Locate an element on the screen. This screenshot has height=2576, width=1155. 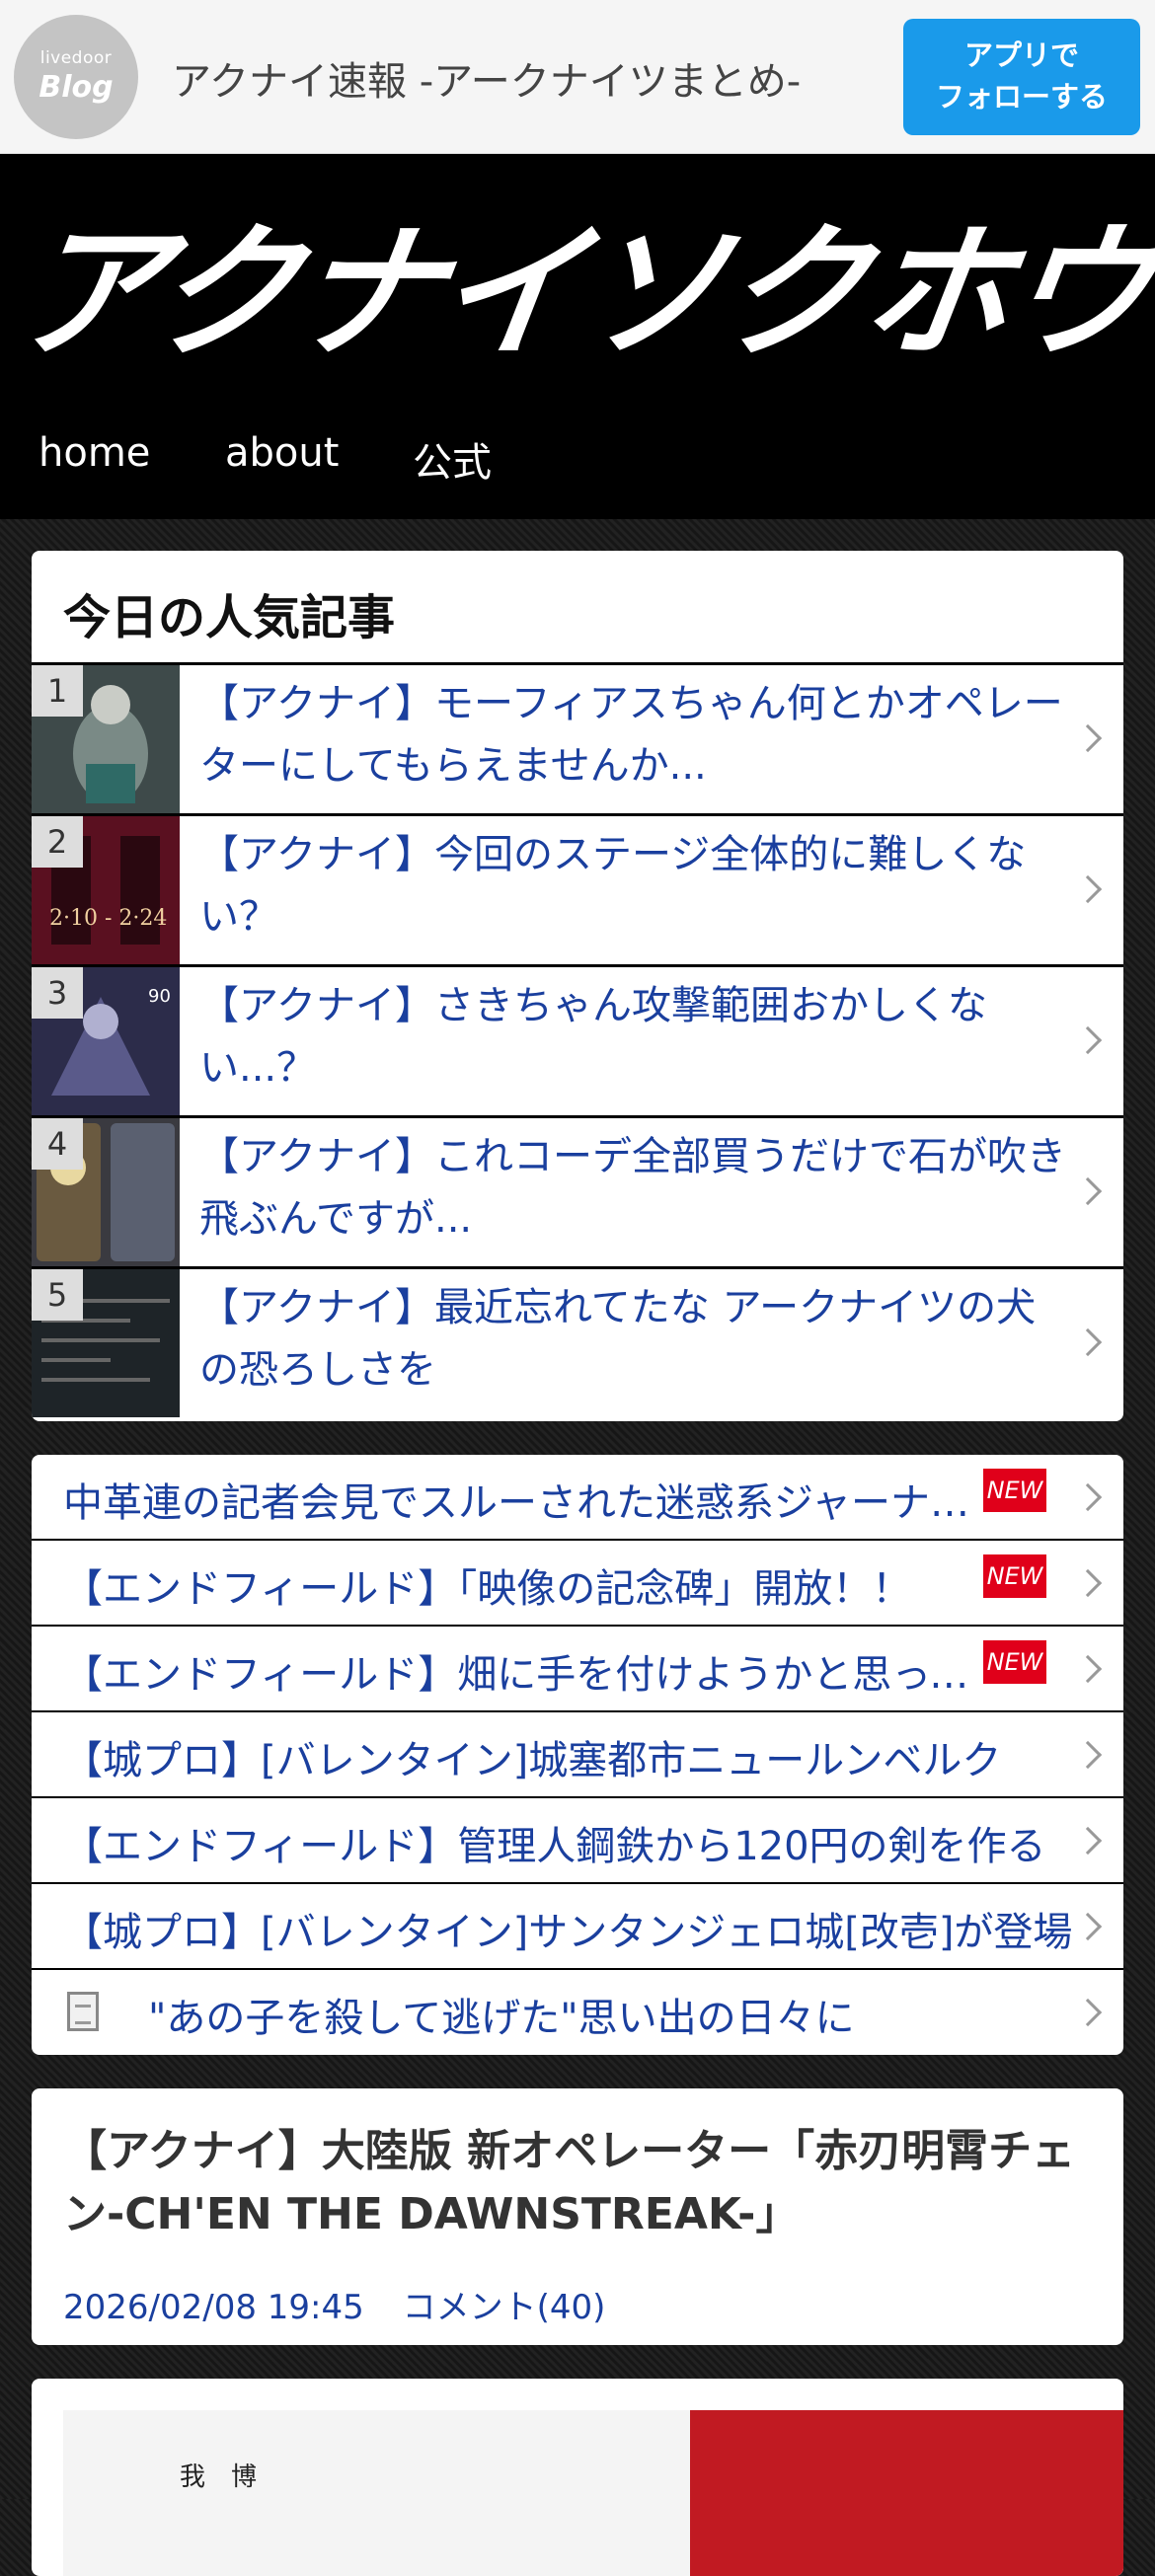
site-header: アクナイソクホウ home about 公式 is located at coordinates (577, 336).